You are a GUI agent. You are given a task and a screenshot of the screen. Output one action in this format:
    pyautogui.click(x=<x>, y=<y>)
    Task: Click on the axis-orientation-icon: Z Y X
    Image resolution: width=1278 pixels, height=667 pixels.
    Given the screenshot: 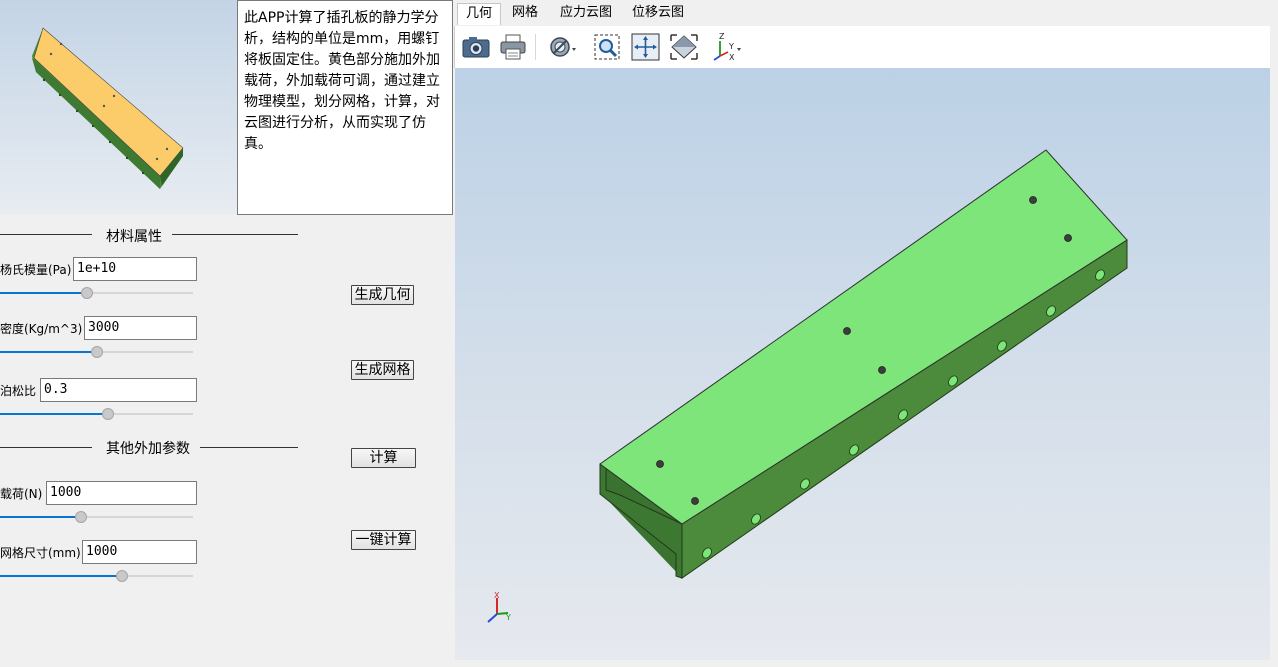 What is the action you would take?
    pyautogui.click(x=730, y=47)
    